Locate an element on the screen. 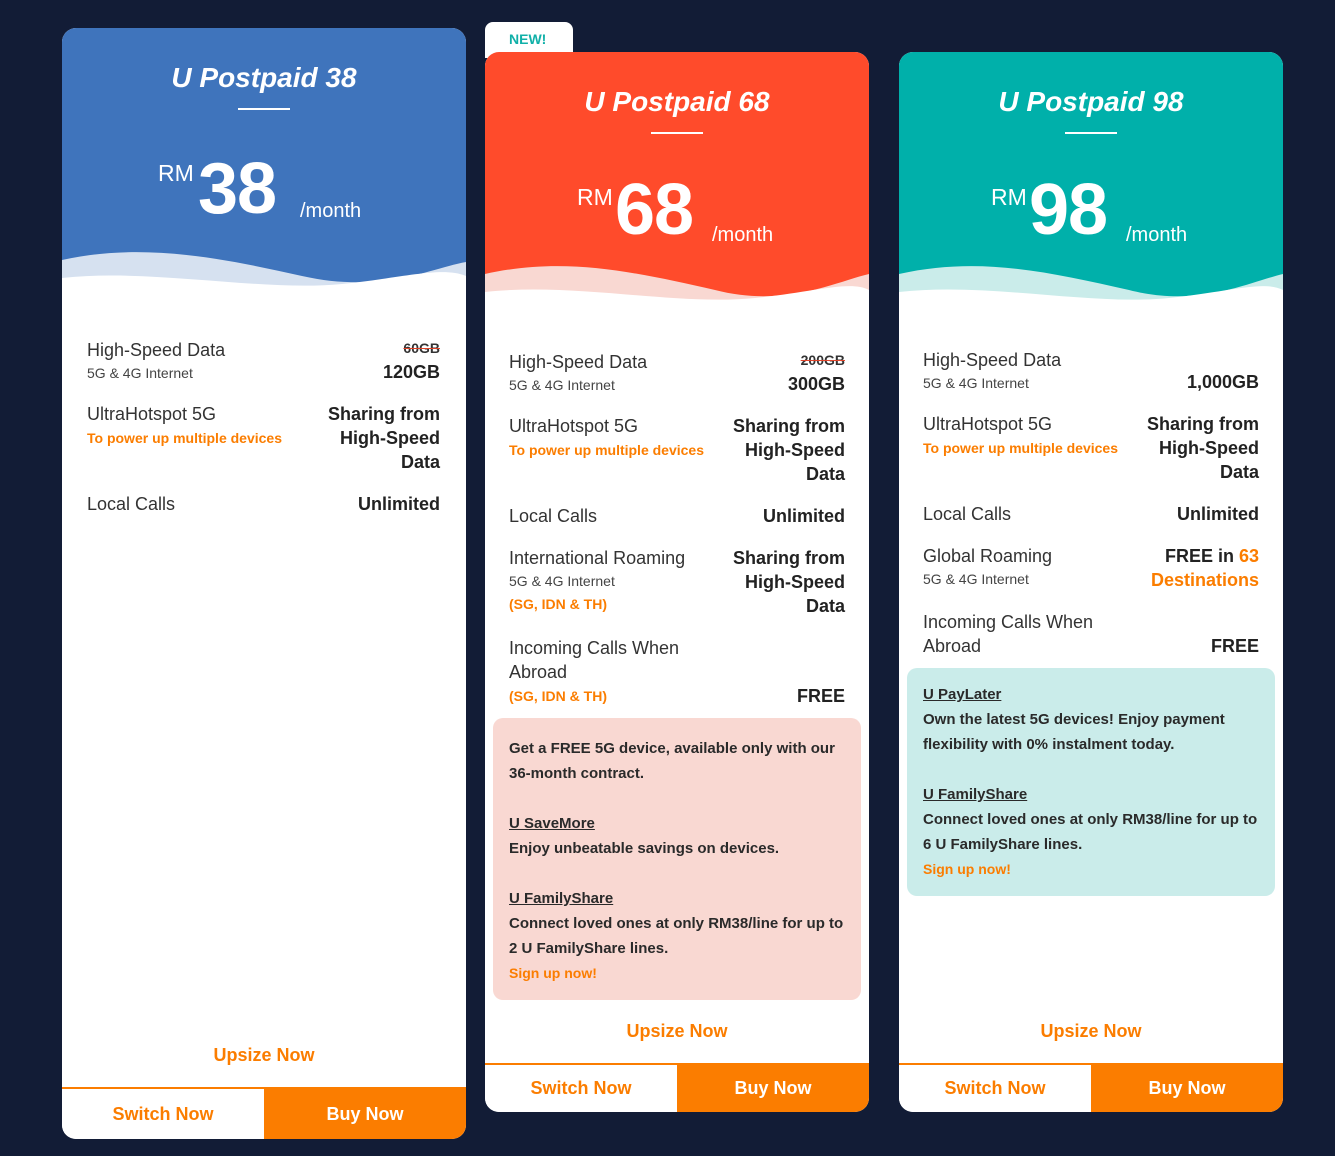 This screenshot has height=1156, width=1335. feature-value-prefix: FREE in is located at coordinates (1201, 556).